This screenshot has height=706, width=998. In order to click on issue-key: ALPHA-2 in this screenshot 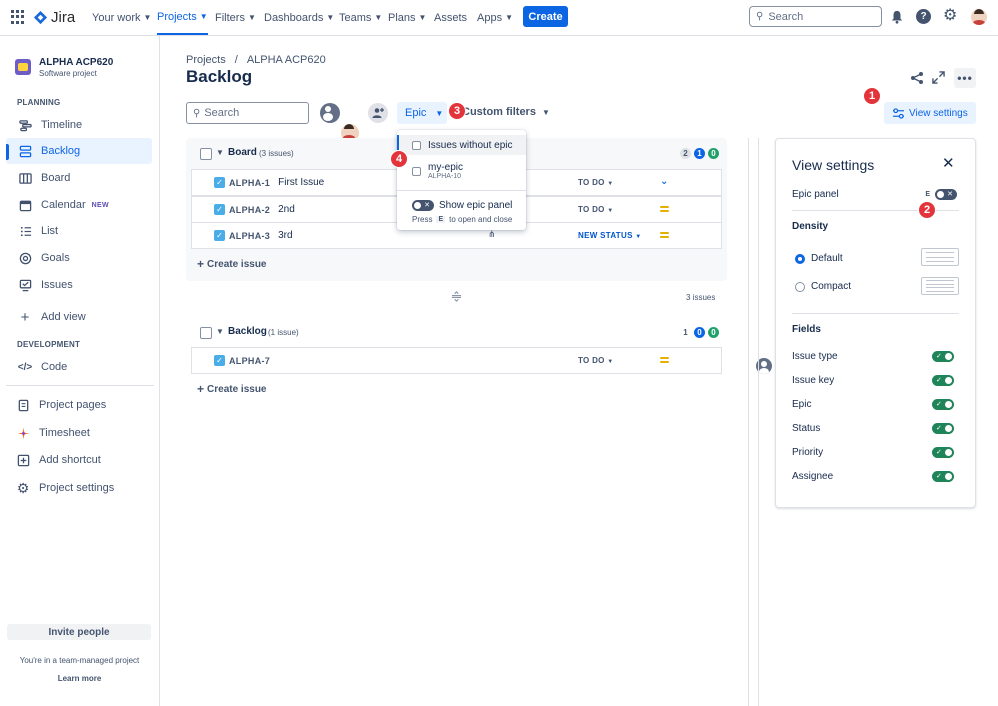, I will do `click(249, 210)`.